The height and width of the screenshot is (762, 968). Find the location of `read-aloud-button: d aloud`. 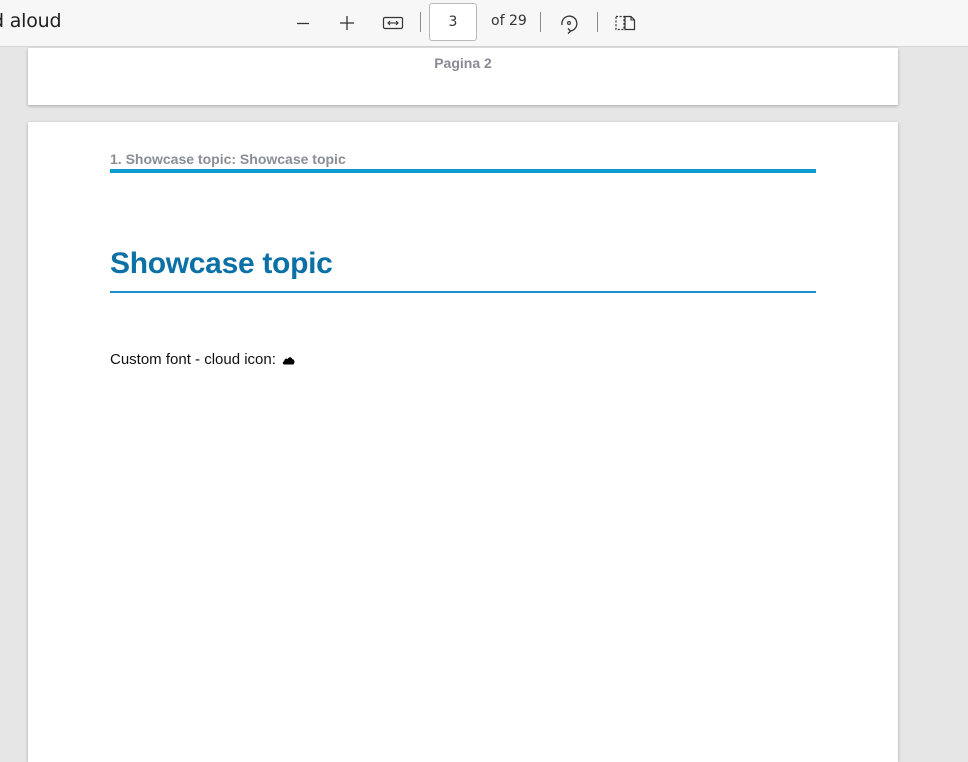

read-aloud-button: d aloud is located at coordinates (31, 21).